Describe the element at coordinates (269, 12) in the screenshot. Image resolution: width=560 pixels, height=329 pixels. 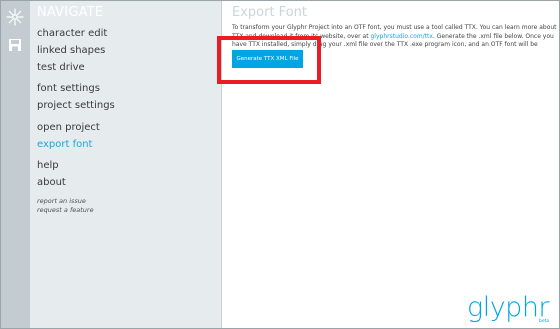
I see `page-title: Export Font` at that location.